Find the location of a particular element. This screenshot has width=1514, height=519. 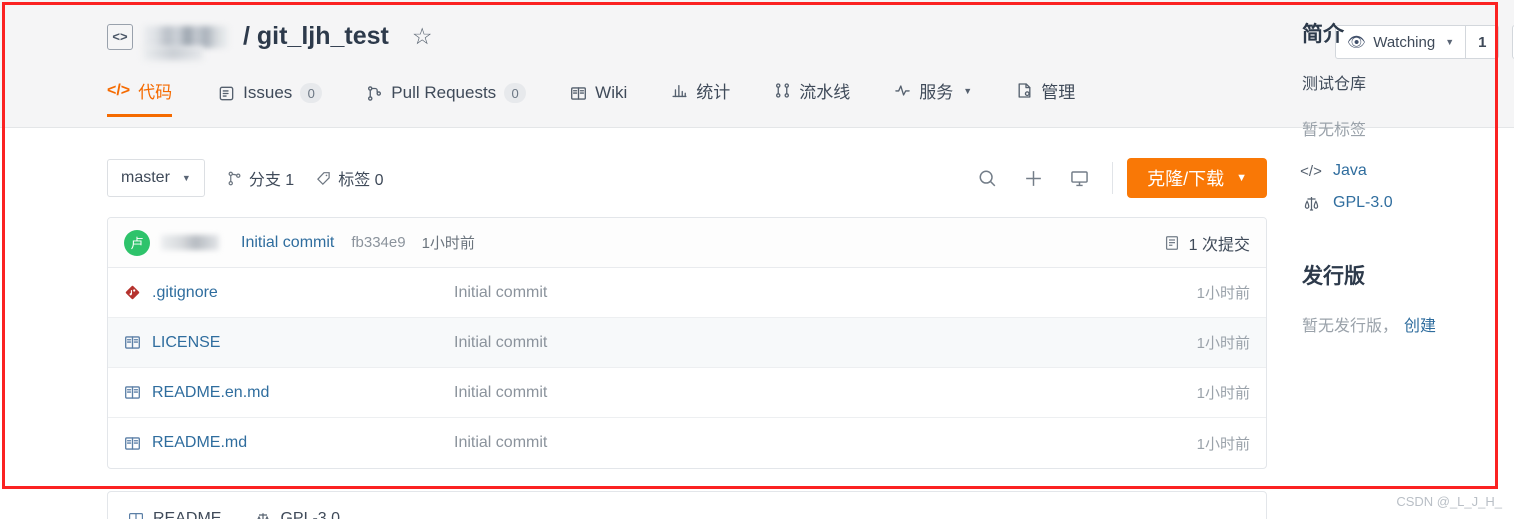

file-name-label: LICENSE is located at coordinates (186, 342).